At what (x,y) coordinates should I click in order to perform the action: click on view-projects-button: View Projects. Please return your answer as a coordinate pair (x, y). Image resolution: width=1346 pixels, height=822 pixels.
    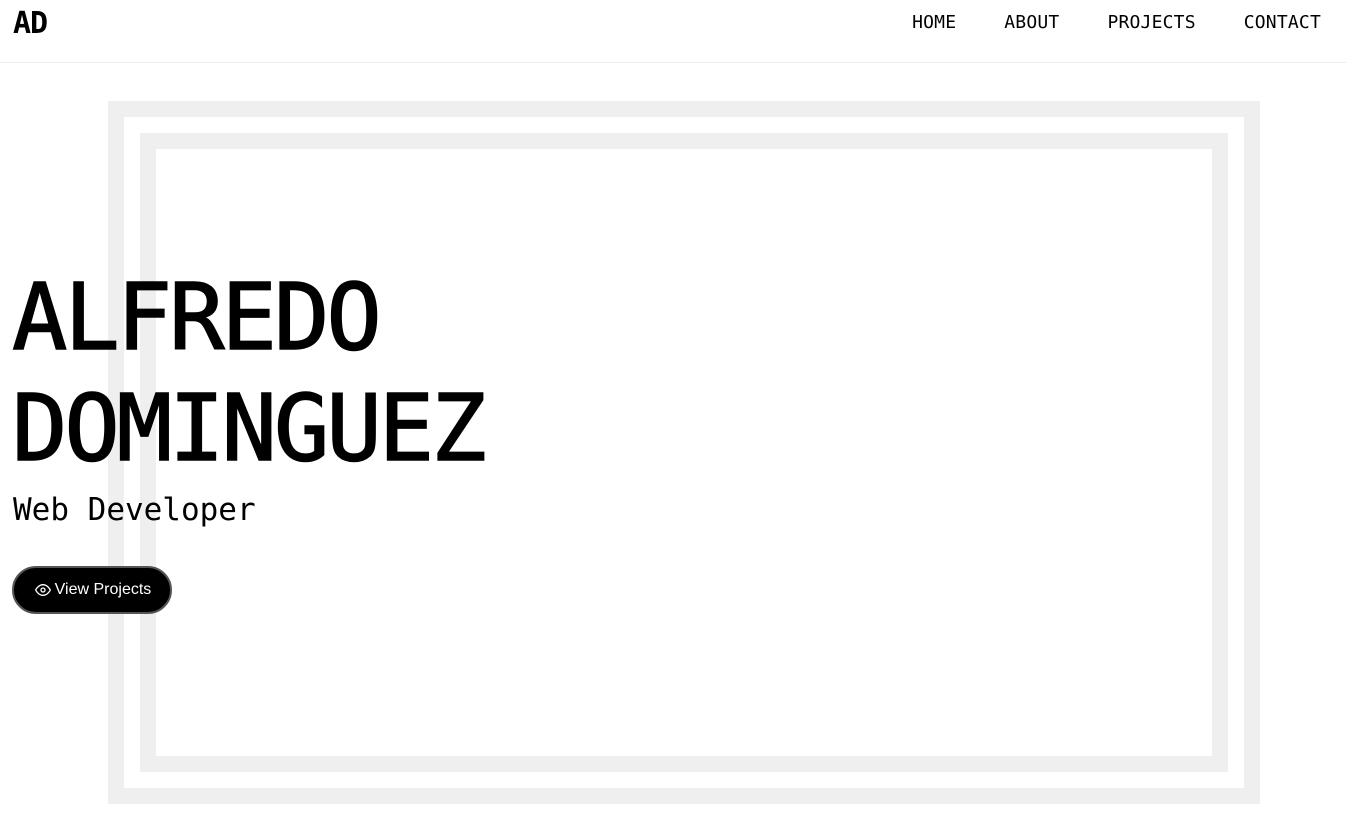
    Looking at the image, I should click on (92, 590).